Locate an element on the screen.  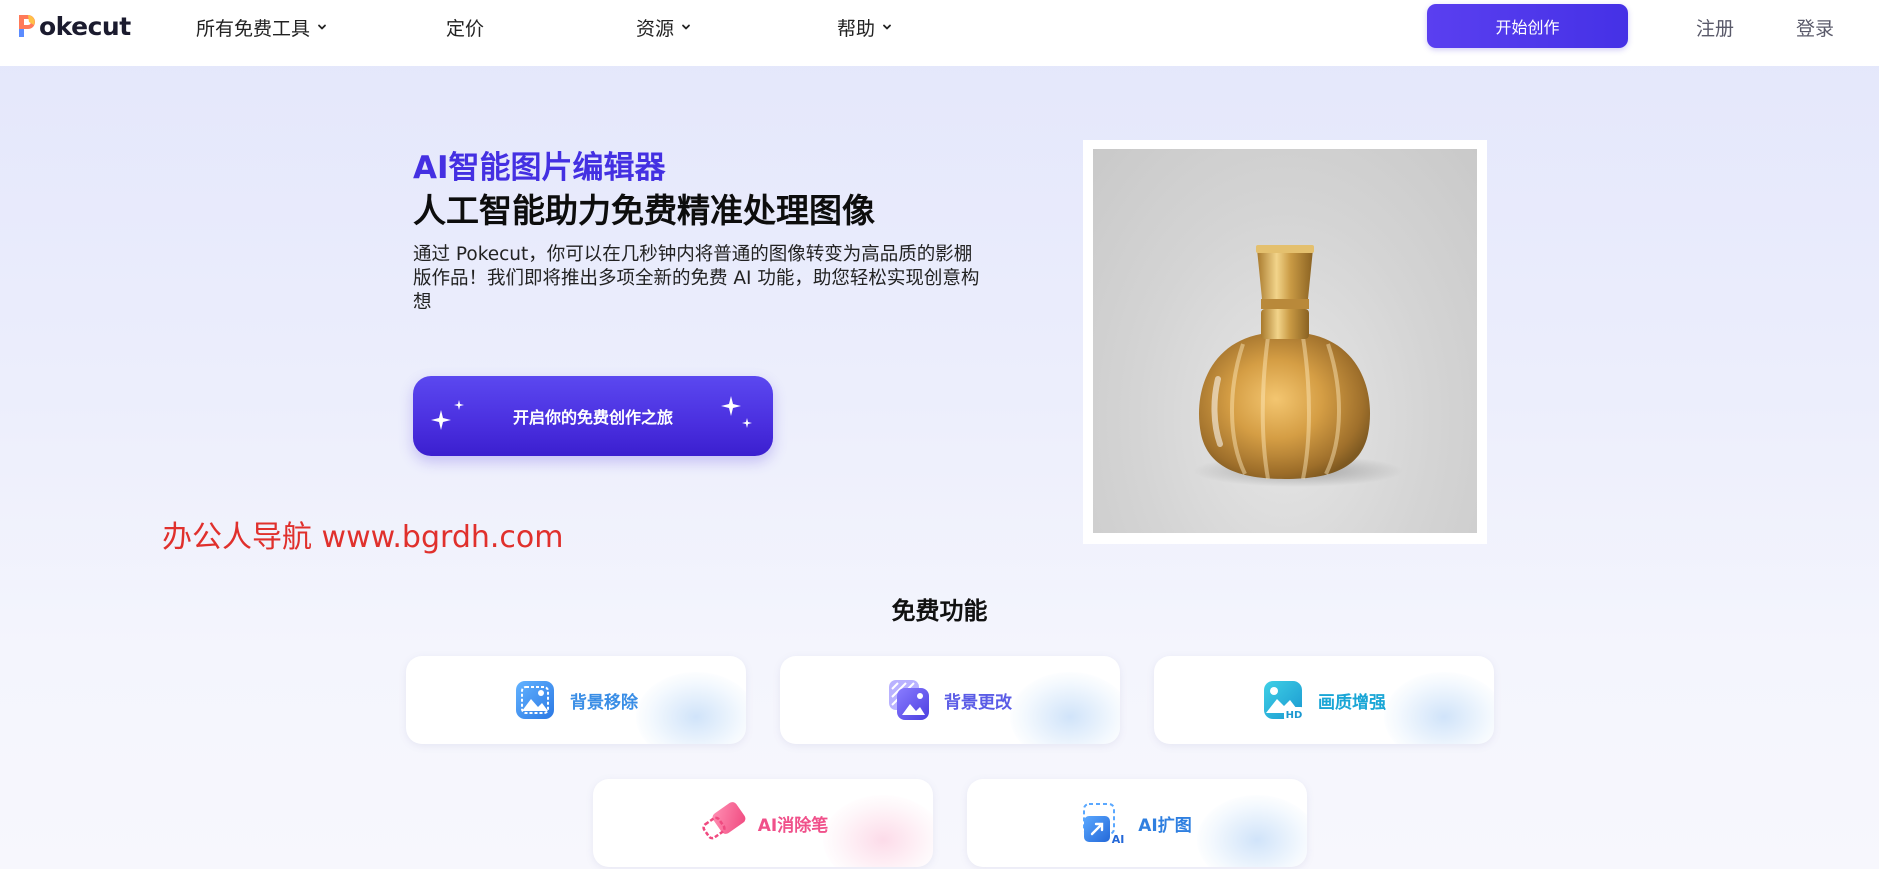
feature-label: AI扩图 is located at coordinates (1165, 825).